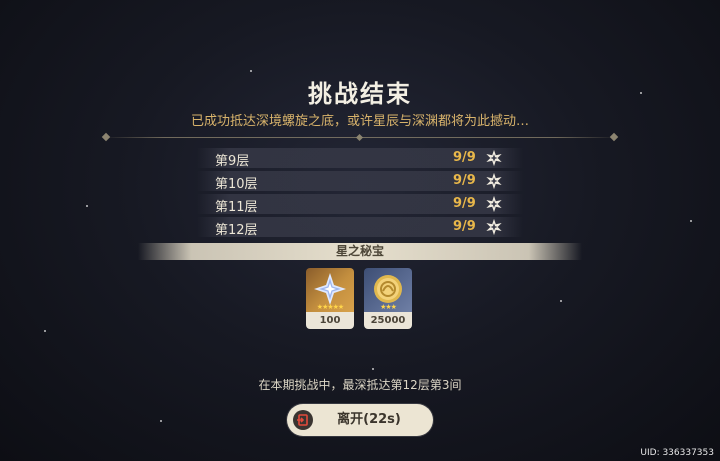 The image size is (720, 461). Describe the element at coordinates (360, 227) in the screenshot. I see `floor-row: 第12层 9/9` at that location.